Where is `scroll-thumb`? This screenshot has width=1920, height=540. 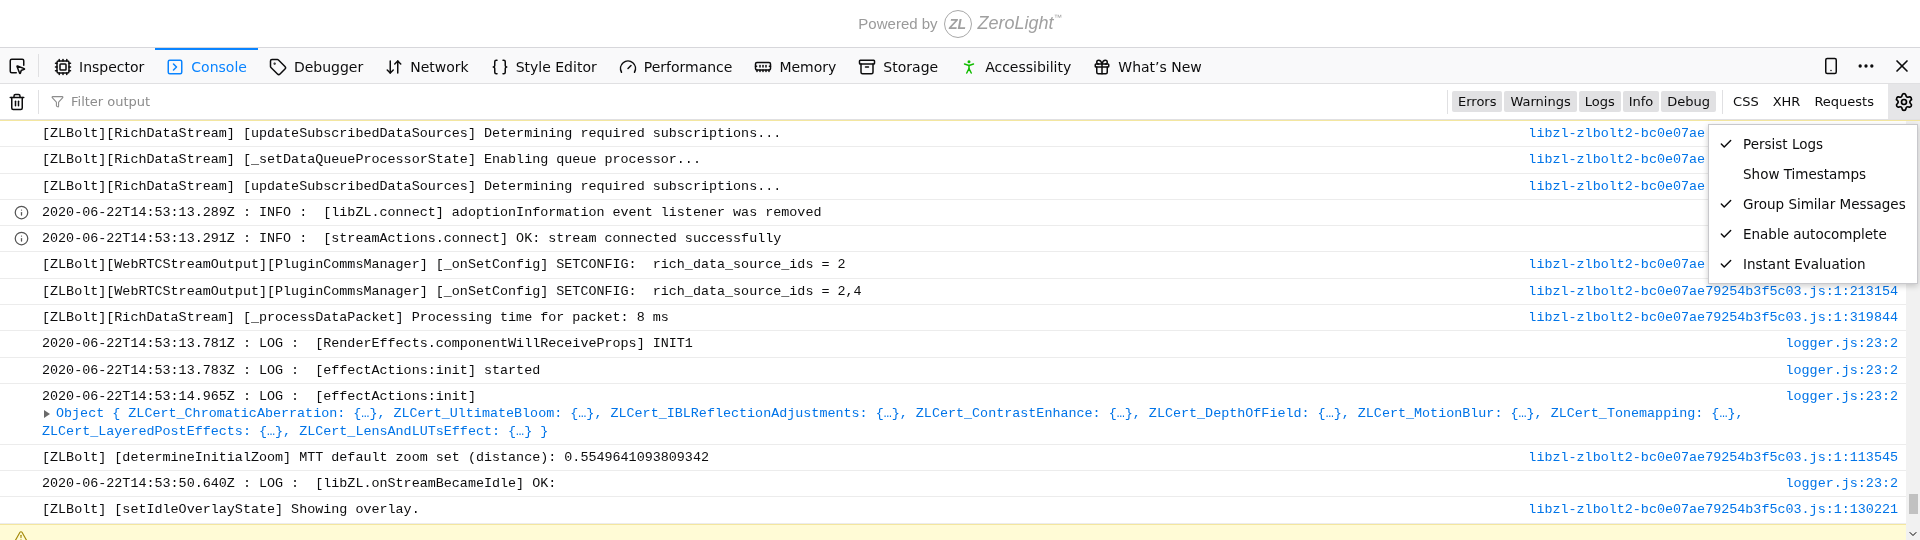 scroll-thumb is located at coordinates (1913, 504).